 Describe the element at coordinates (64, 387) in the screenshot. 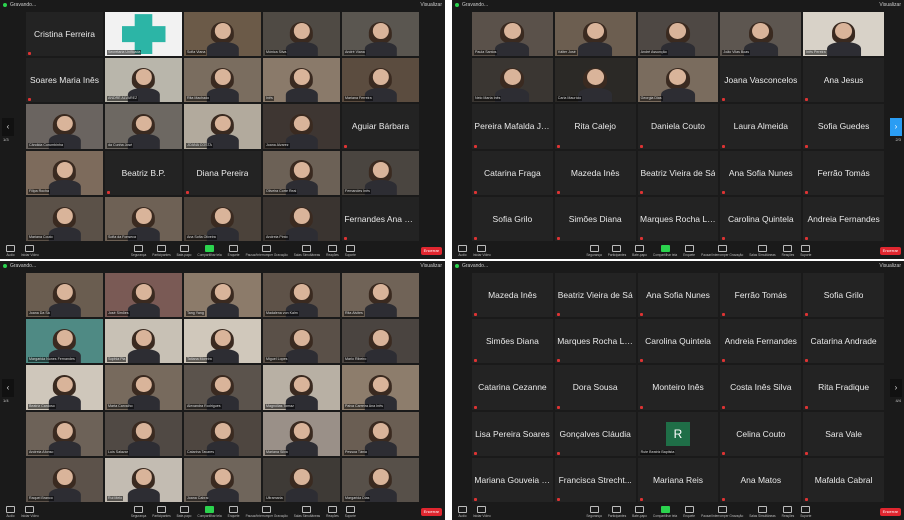

I see `participant-tile: Beatriz Cardoso` at that location.